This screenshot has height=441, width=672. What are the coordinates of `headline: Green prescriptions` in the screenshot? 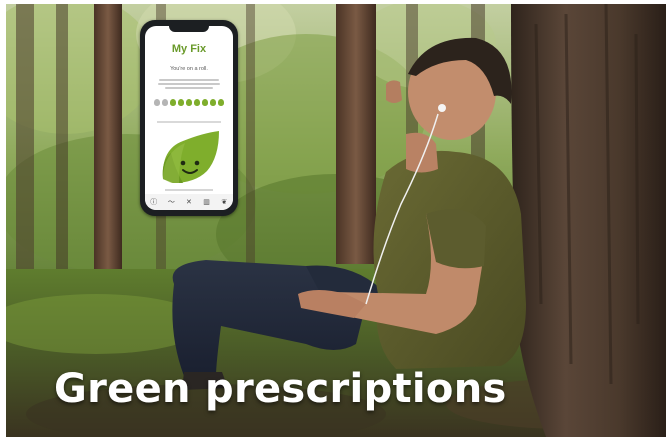 It's located at (280, 389).